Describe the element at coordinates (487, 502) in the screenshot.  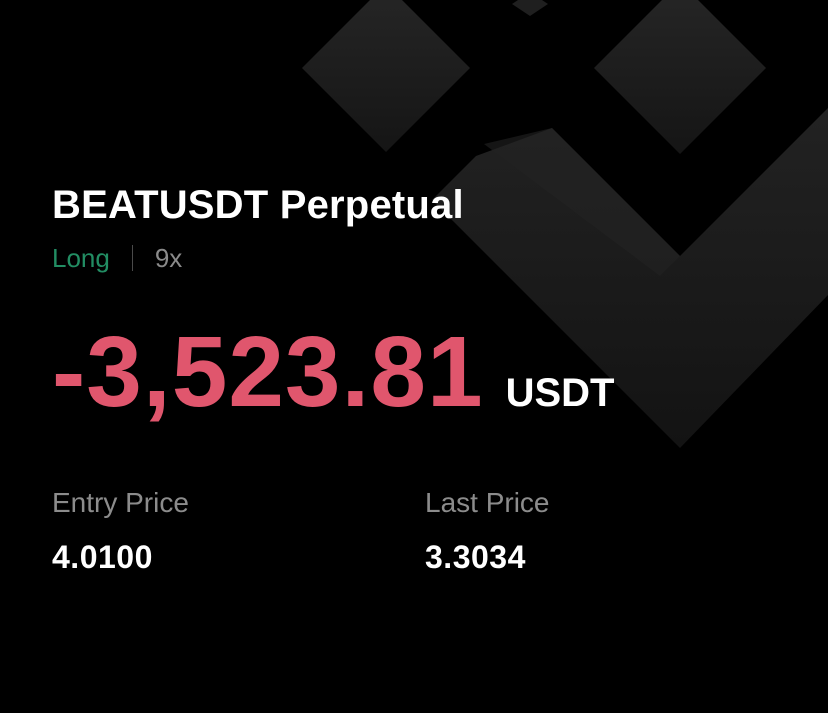
I see `last-price-label: Last Price` at that location.